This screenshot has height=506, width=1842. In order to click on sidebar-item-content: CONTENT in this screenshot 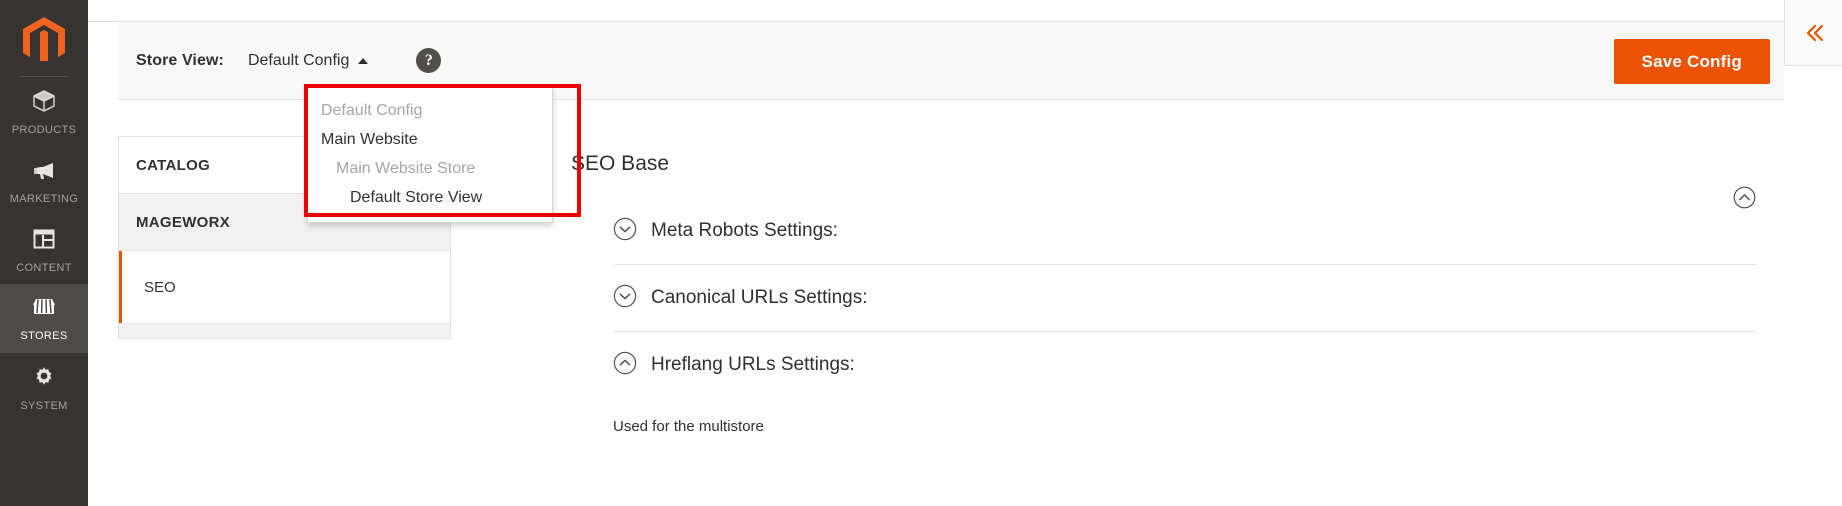, I will do `click(44, 249)`.